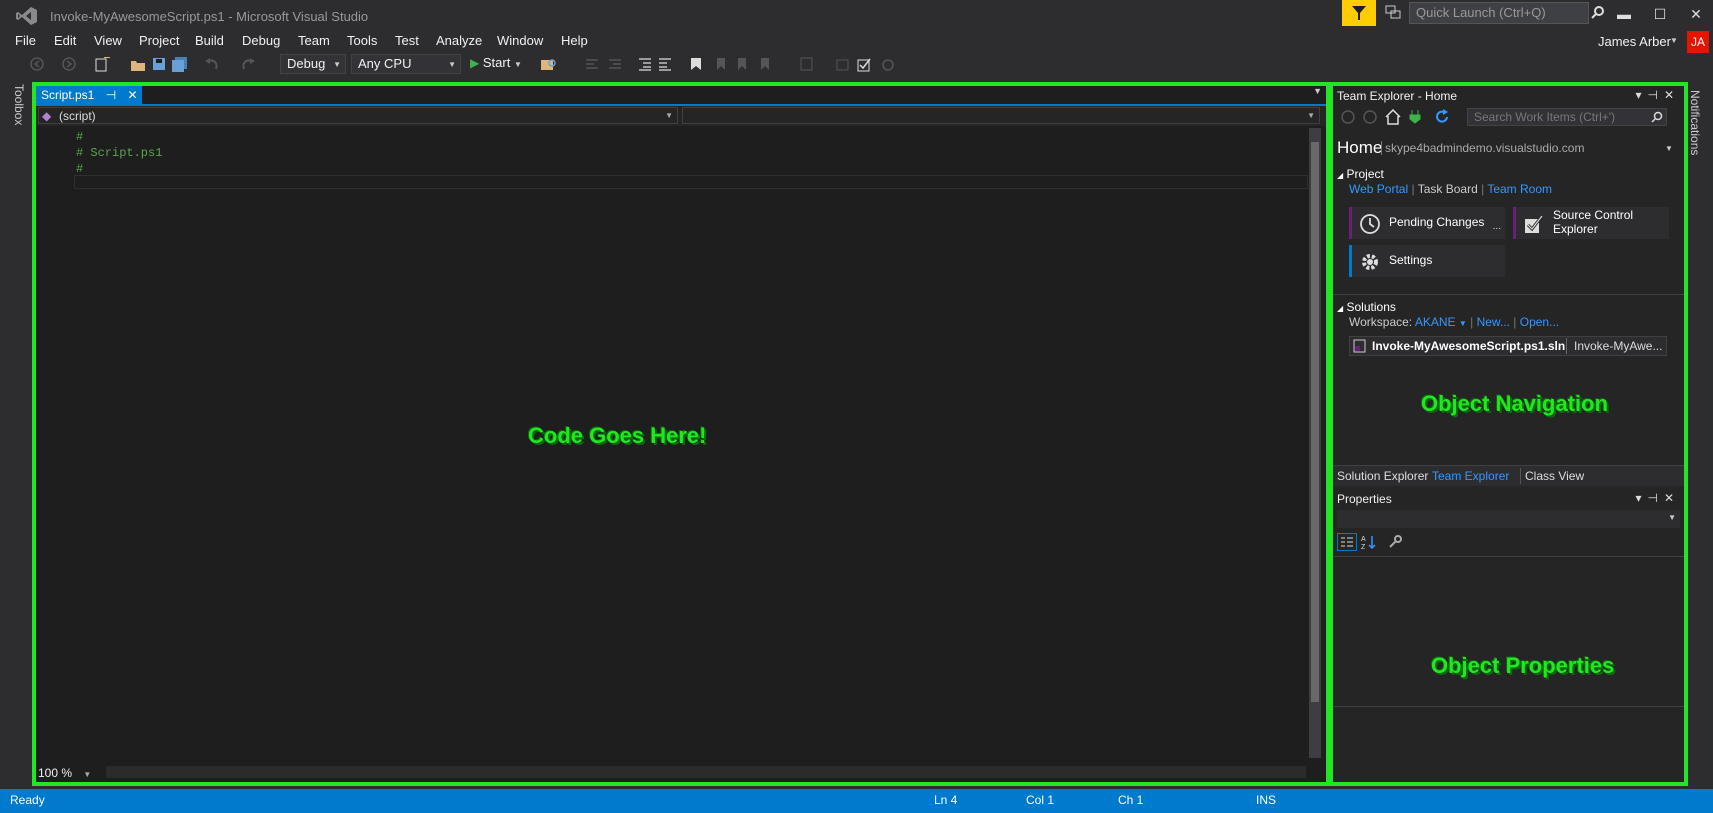 The width and height of the screenshot is (1713, 813). What do you see at coordinates (1593, 222) in the screenshot?
I see `tile-label: Source Control Explorer` at bounding box center [1593, 222].